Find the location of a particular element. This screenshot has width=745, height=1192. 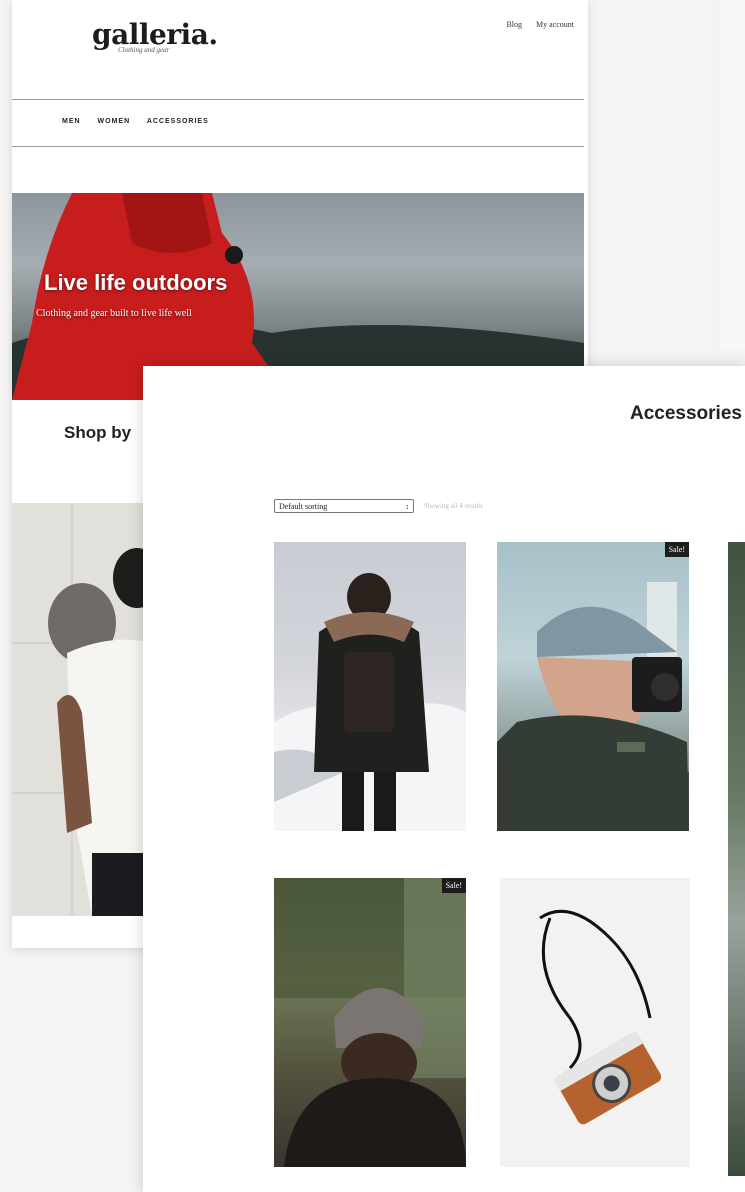

nav-women: WOMEN is located at coordinates (114, 121).